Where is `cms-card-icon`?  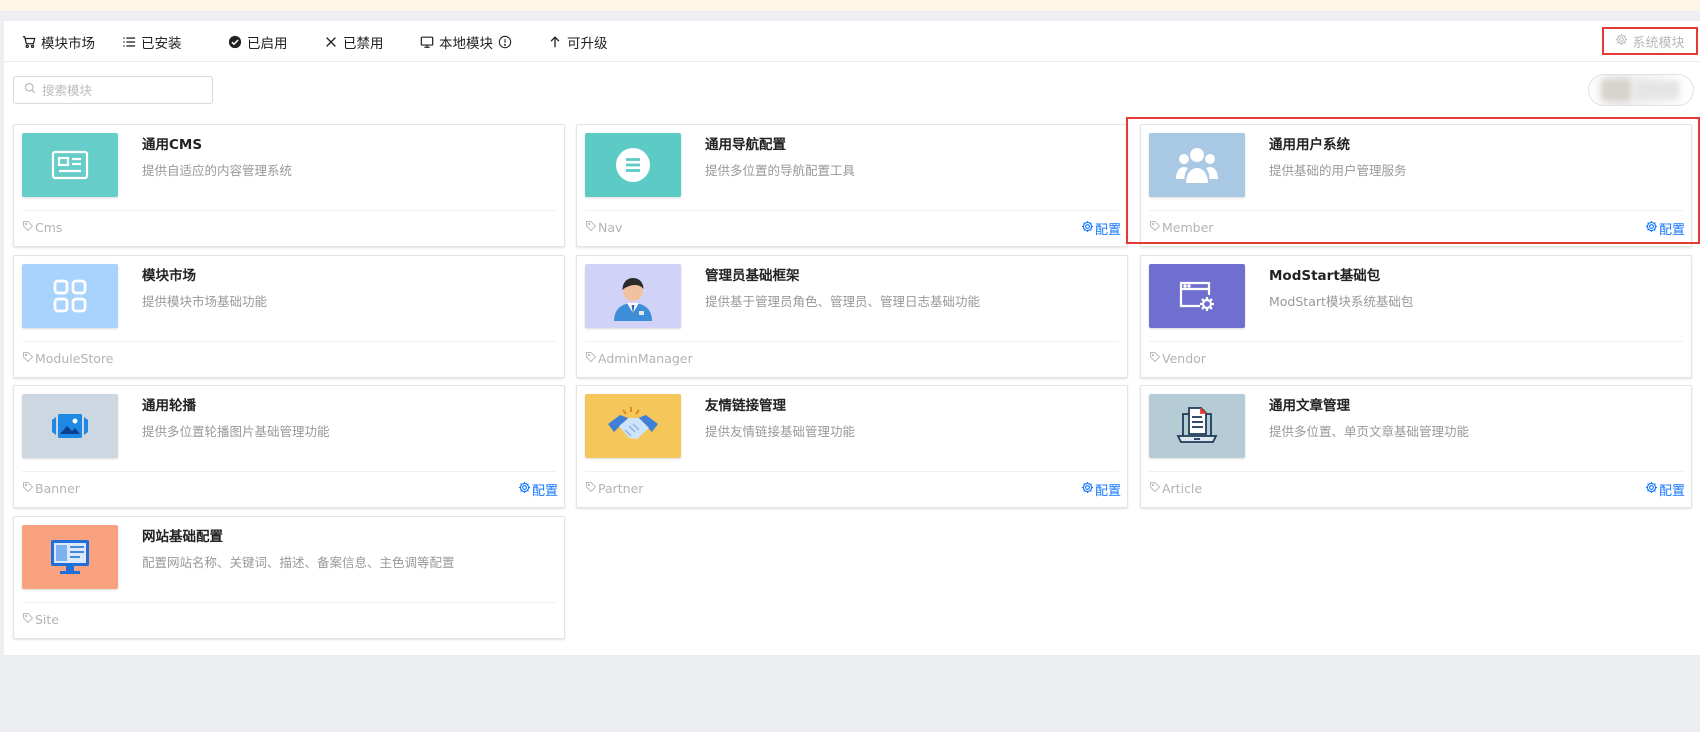 cms-card-icon is located at coordinates (70, 165).